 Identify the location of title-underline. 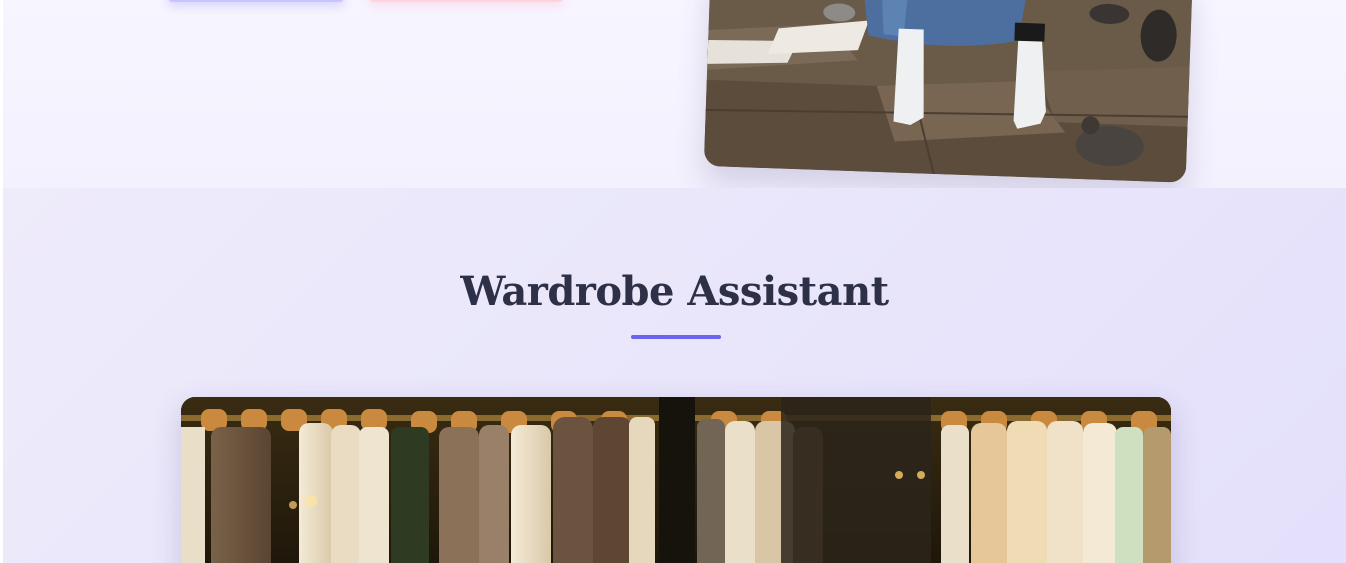
(676, 337).